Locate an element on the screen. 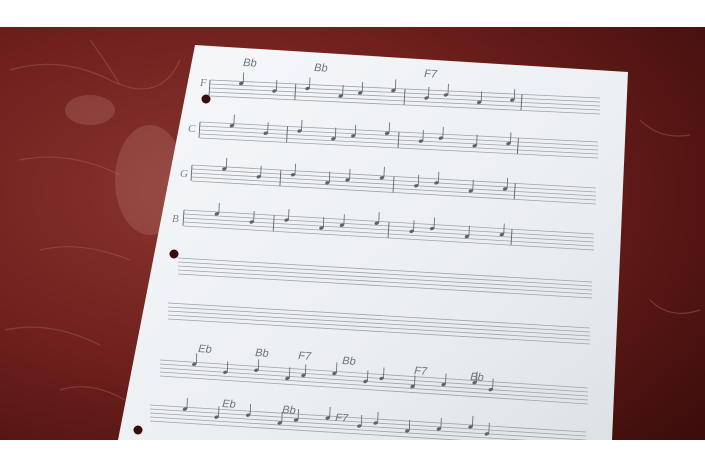  punch-hole-bottom is located at coordinates (138, 430).